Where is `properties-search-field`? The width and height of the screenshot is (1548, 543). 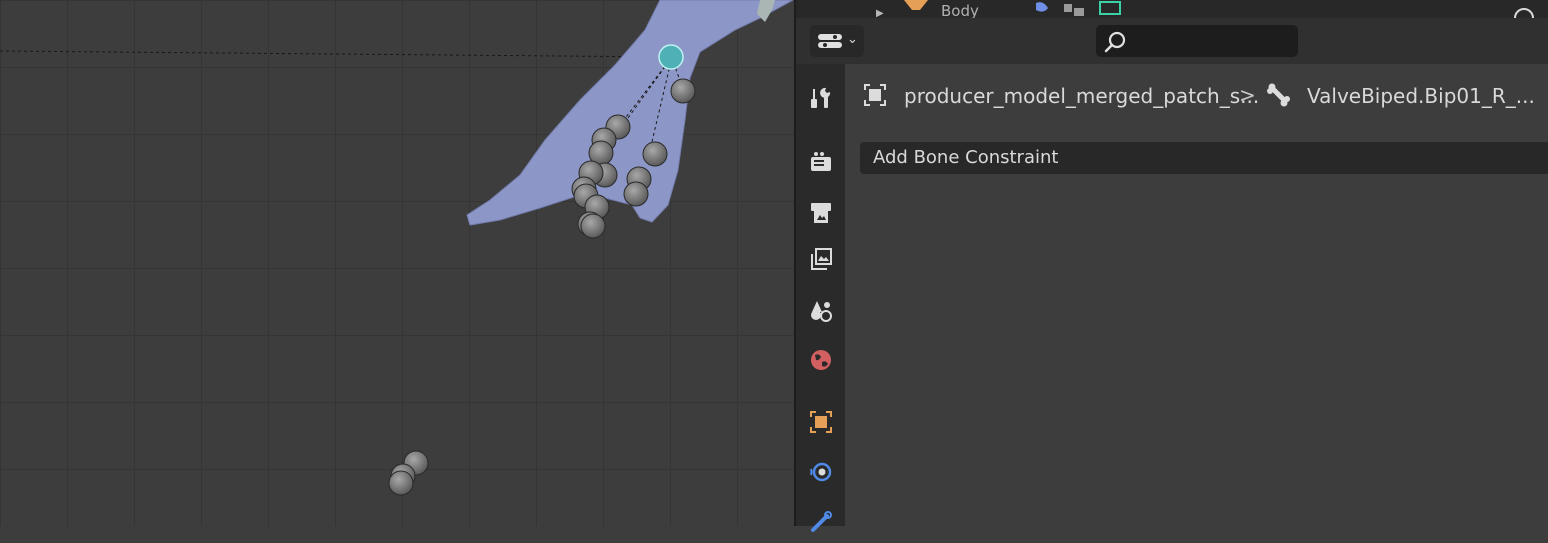 properties-search-field is located at coordinates (1197, 41).